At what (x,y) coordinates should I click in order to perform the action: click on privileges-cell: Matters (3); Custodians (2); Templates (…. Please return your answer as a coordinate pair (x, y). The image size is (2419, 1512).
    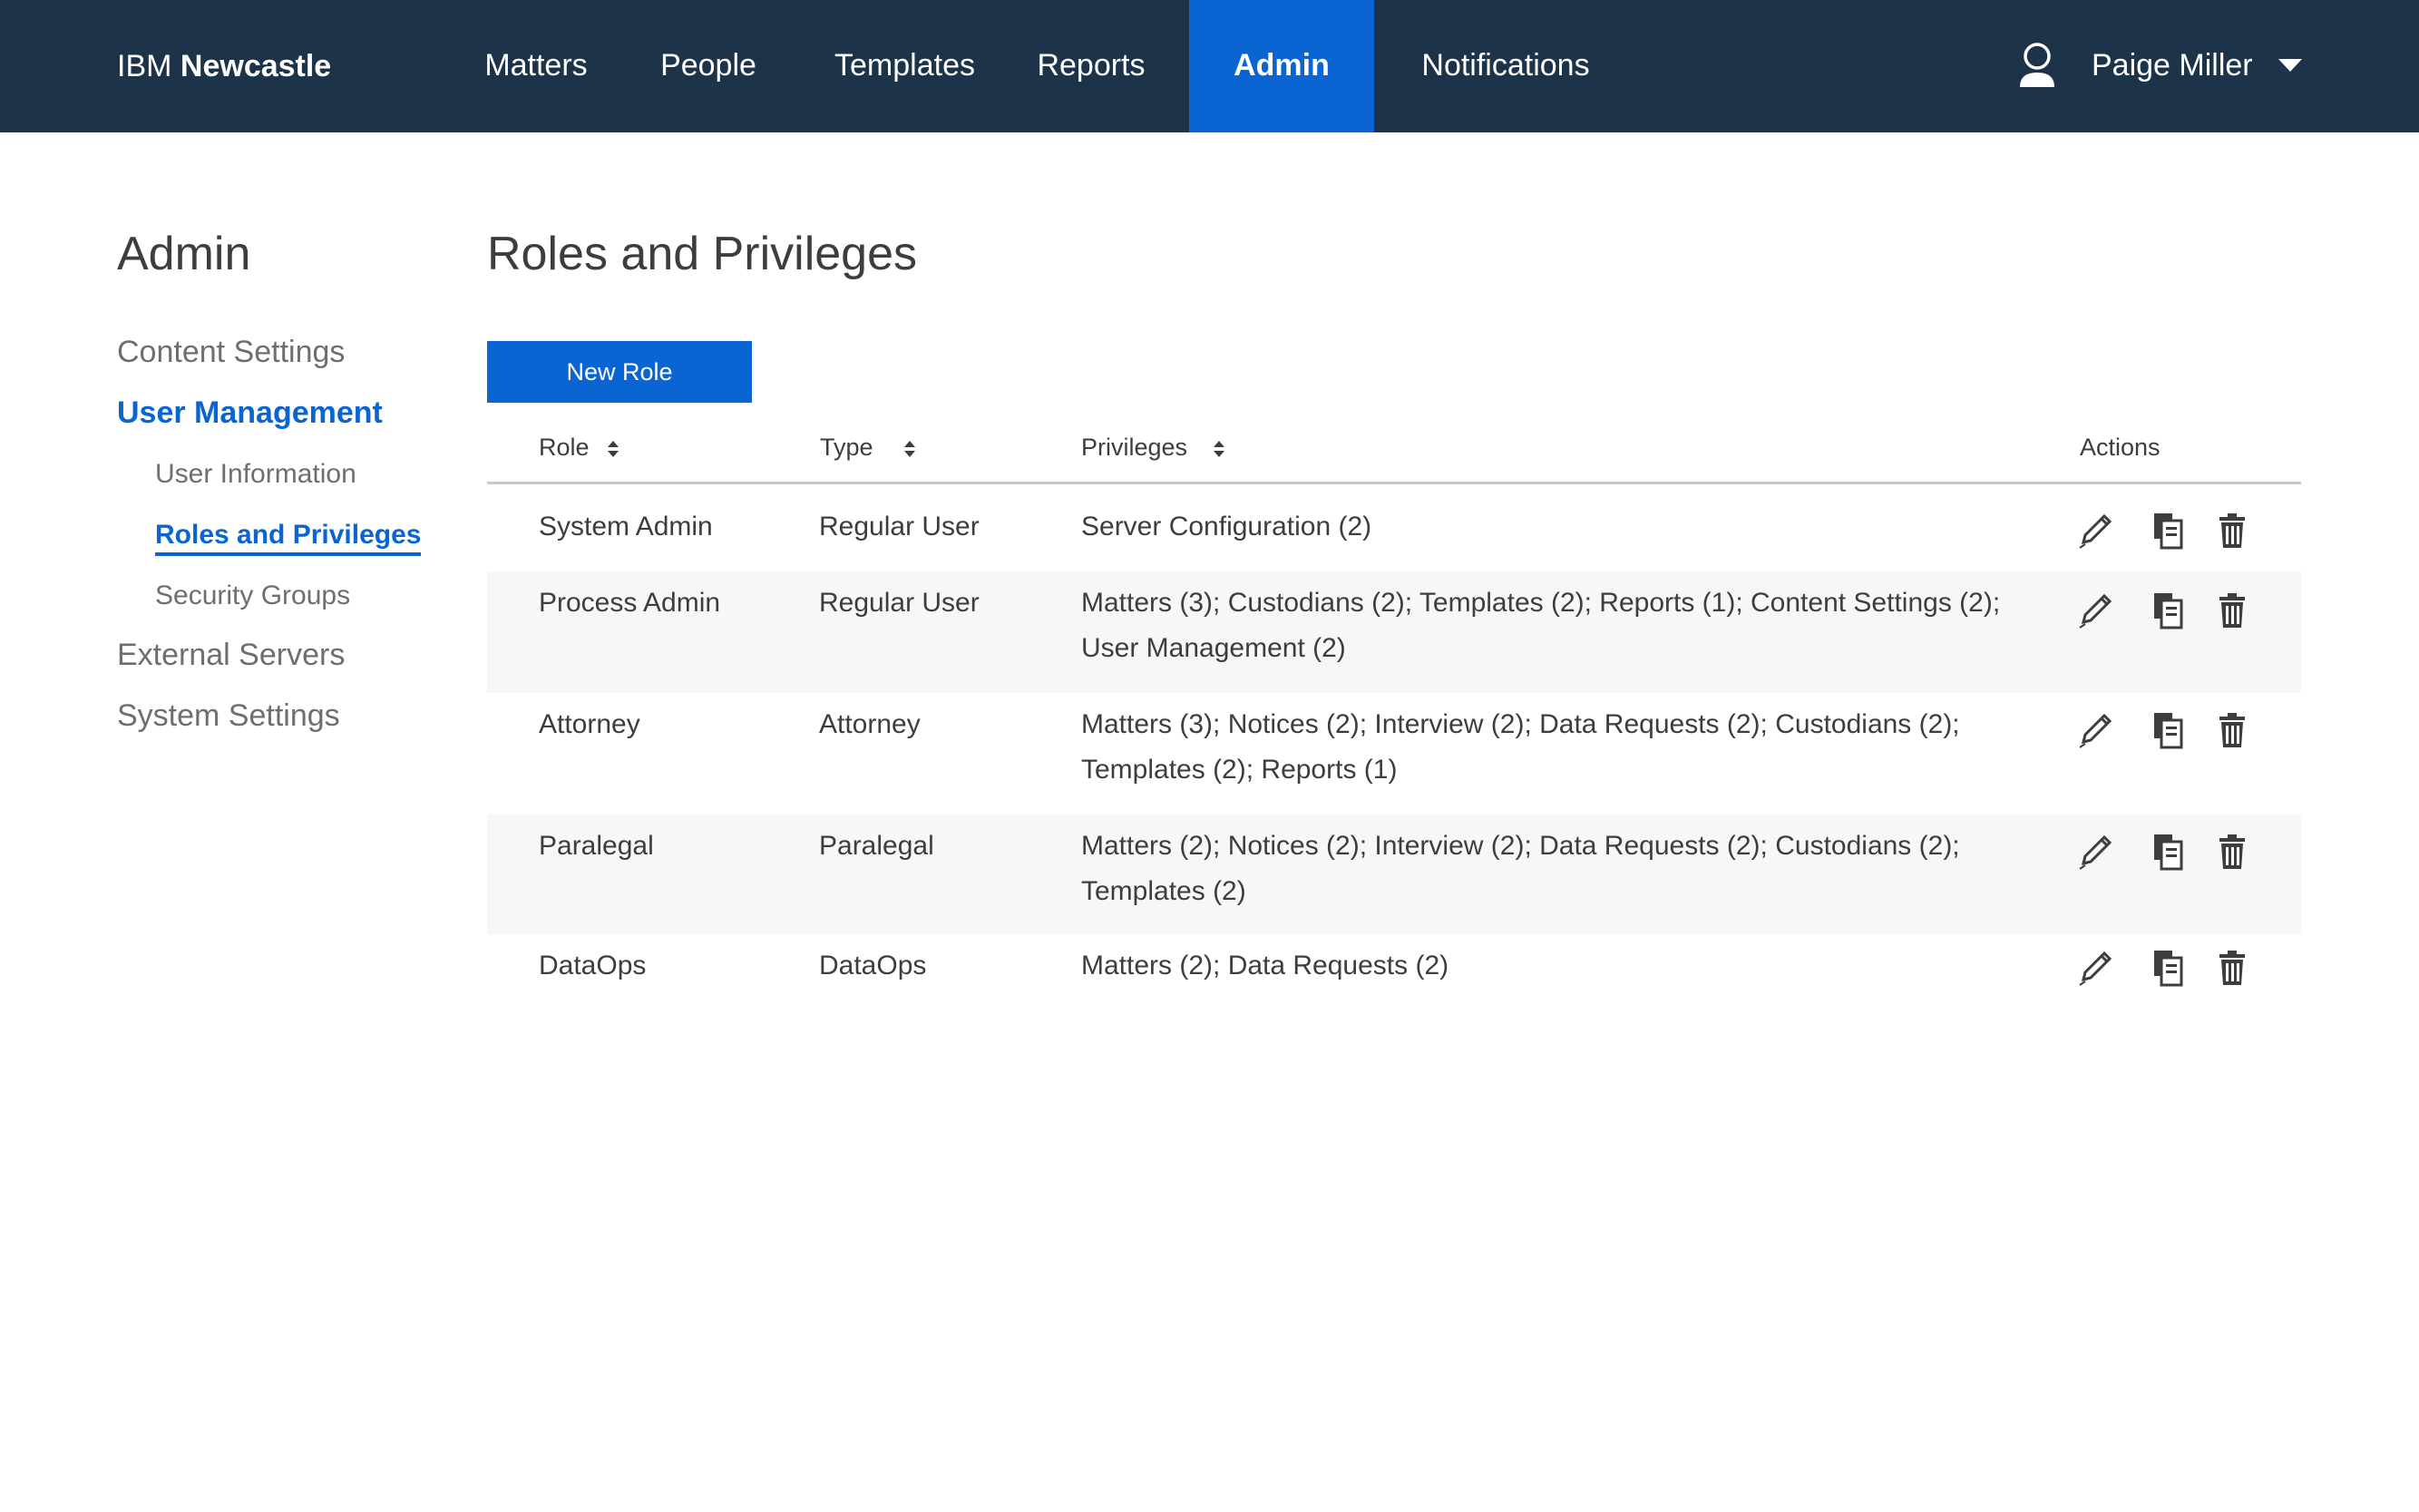
    Looking at the image, I should click on (1541, 625).